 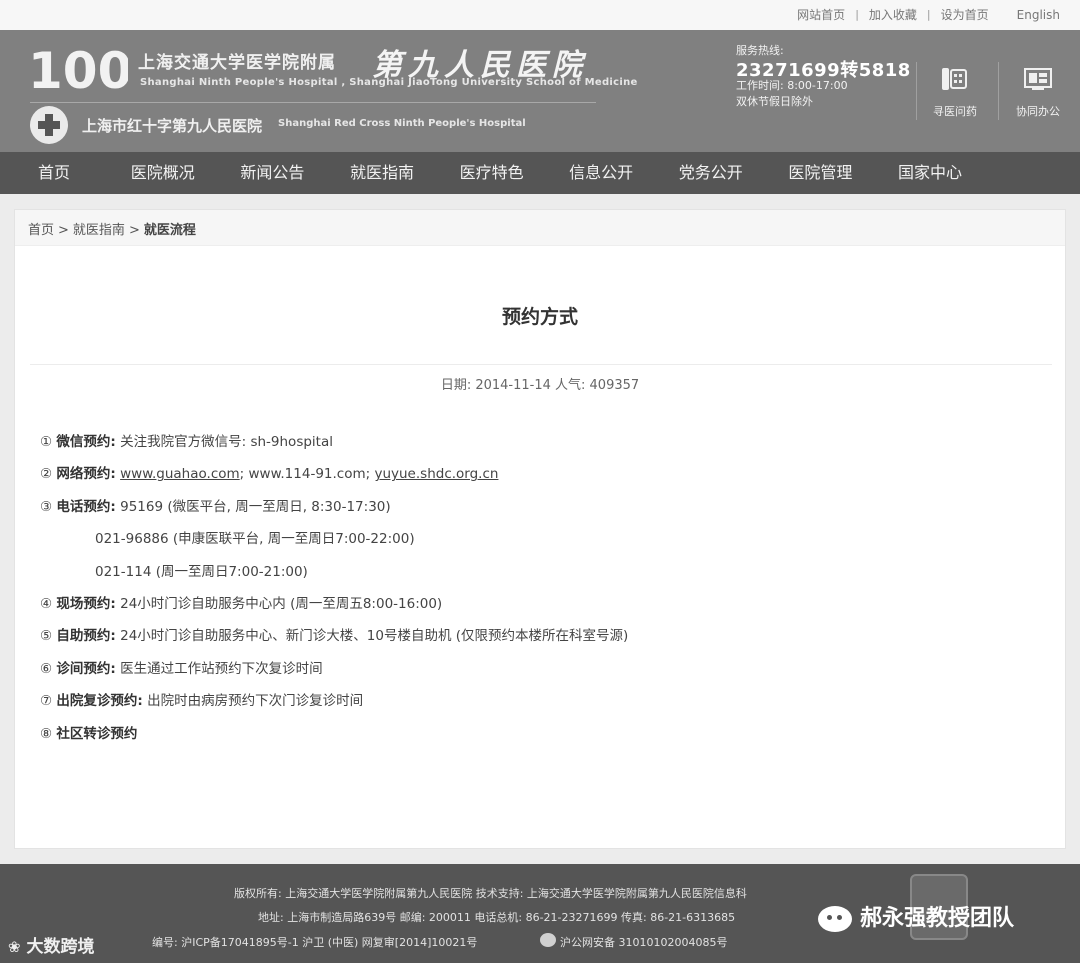 What do you see at coordinates (334, 446) in the screenshot?
I see `list-item: ① 微信预约: 关注我院官方微信号: sh-9hospital` at bounding box center [334, 446].